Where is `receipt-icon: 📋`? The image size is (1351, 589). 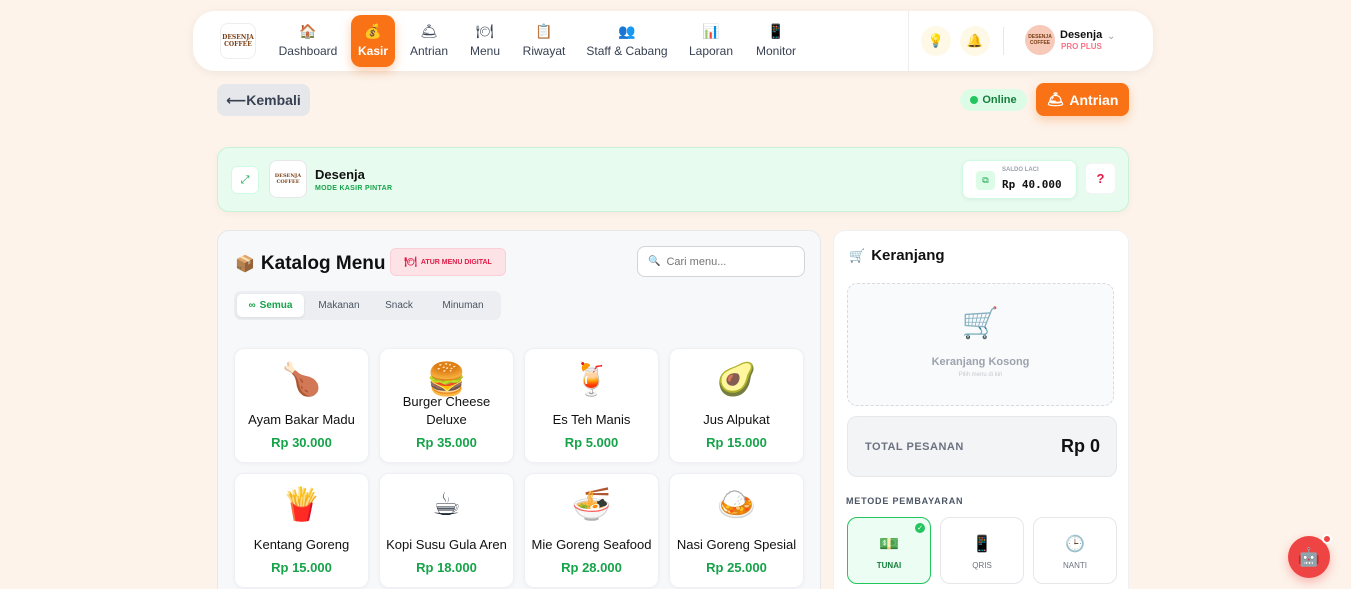
receipt-icon: 📋 is located at coordinates (544, 31).